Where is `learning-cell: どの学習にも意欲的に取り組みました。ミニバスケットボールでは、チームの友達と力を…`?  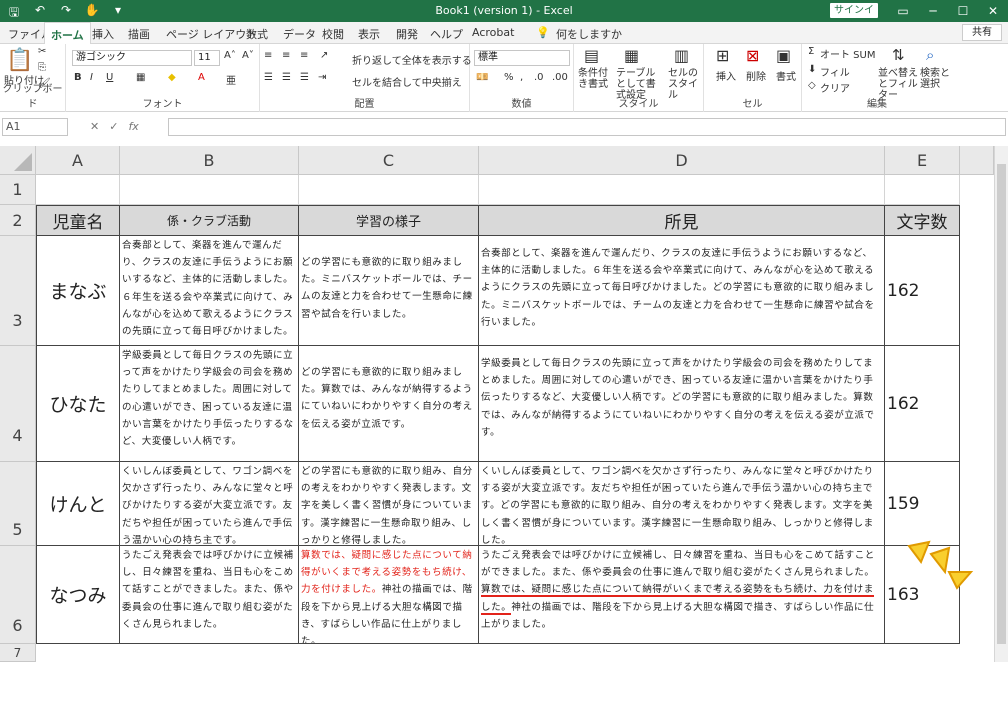
learning-cell: どの学習にも意欲的に取り組みました。ミニバスケットボールでは、チームの友達と力を… is located at coordinates (389, 291).